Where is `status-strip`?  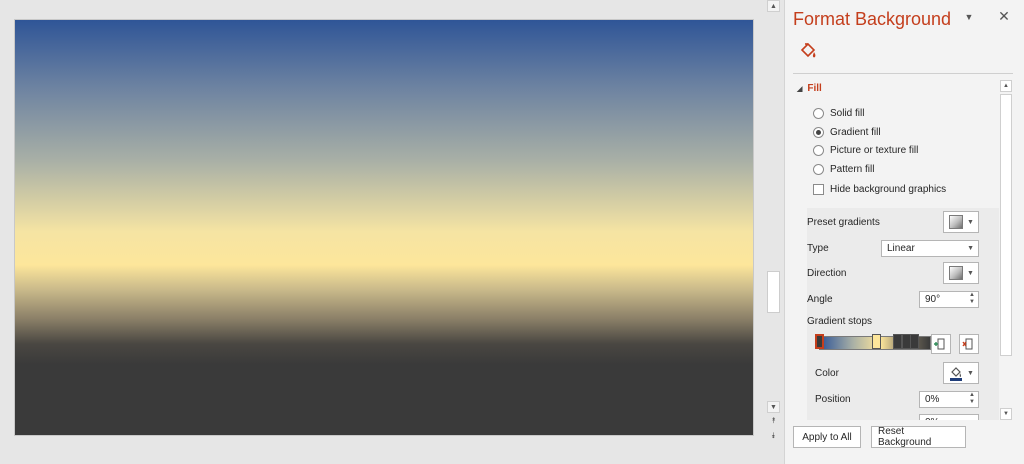 status-strip is located at coordinates (392, 455).